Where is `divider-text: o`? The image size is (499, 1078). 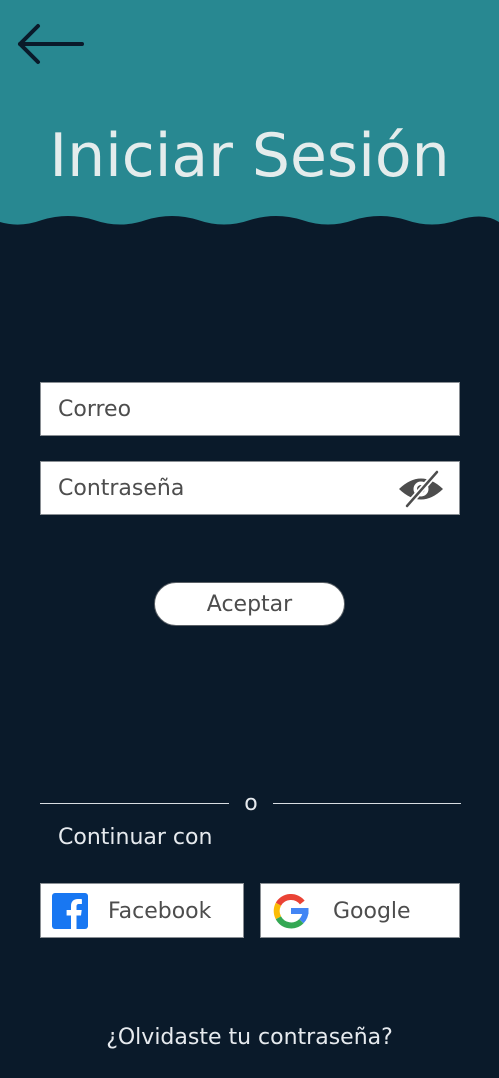 divider-text: o is located at coordinates (251, 803).